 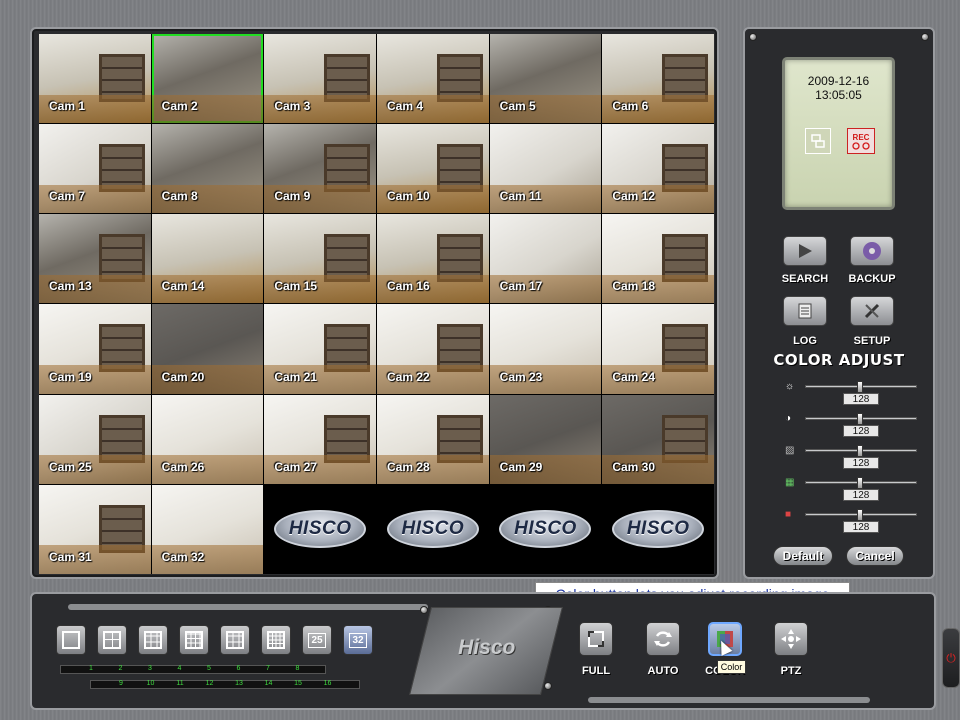 I want to click on log-button, so click(x=805, y=311).